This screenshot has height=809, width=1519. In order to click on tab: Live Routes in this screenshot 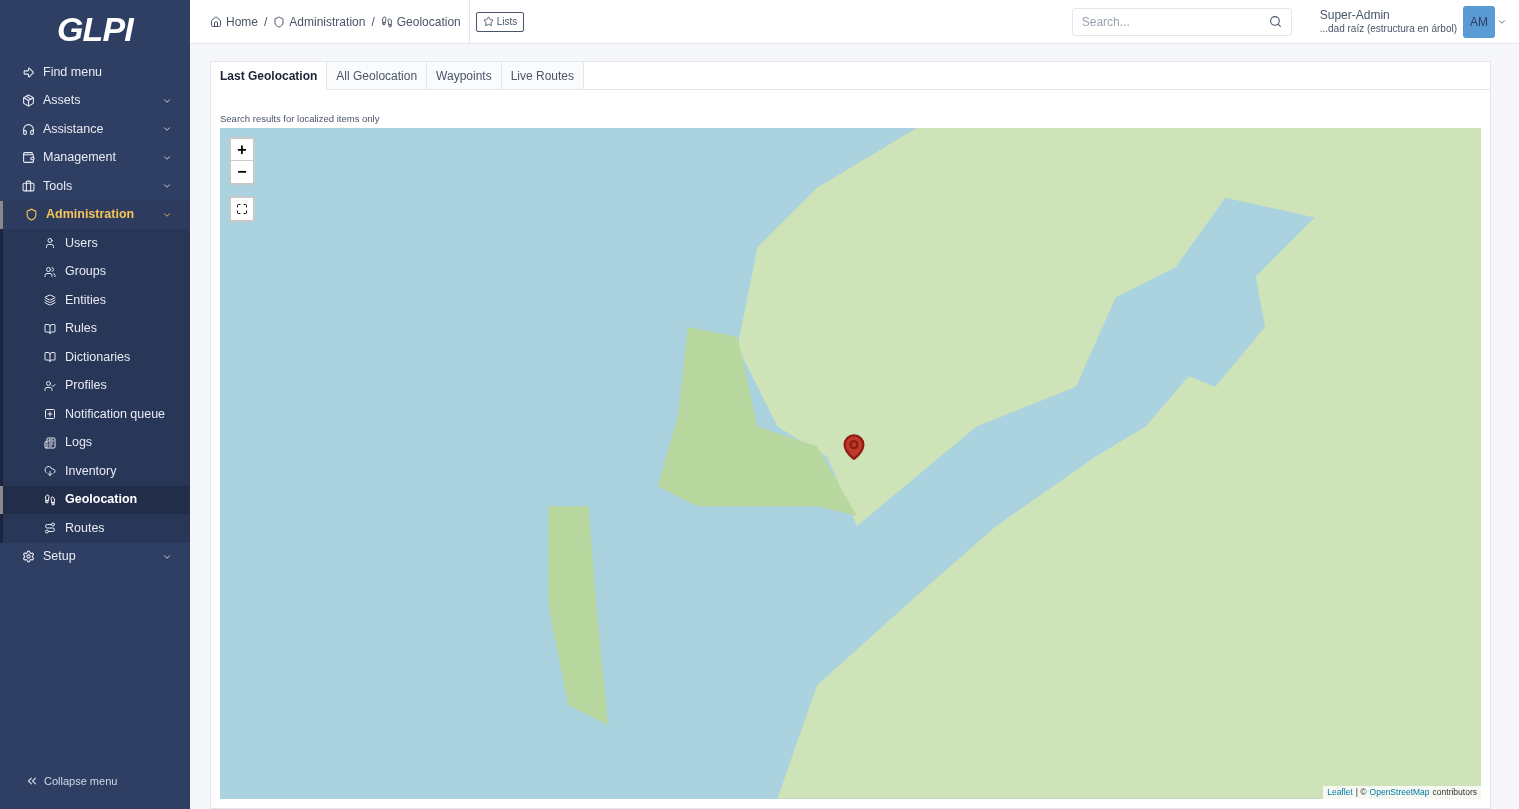, I will do `click(543, 75)`.